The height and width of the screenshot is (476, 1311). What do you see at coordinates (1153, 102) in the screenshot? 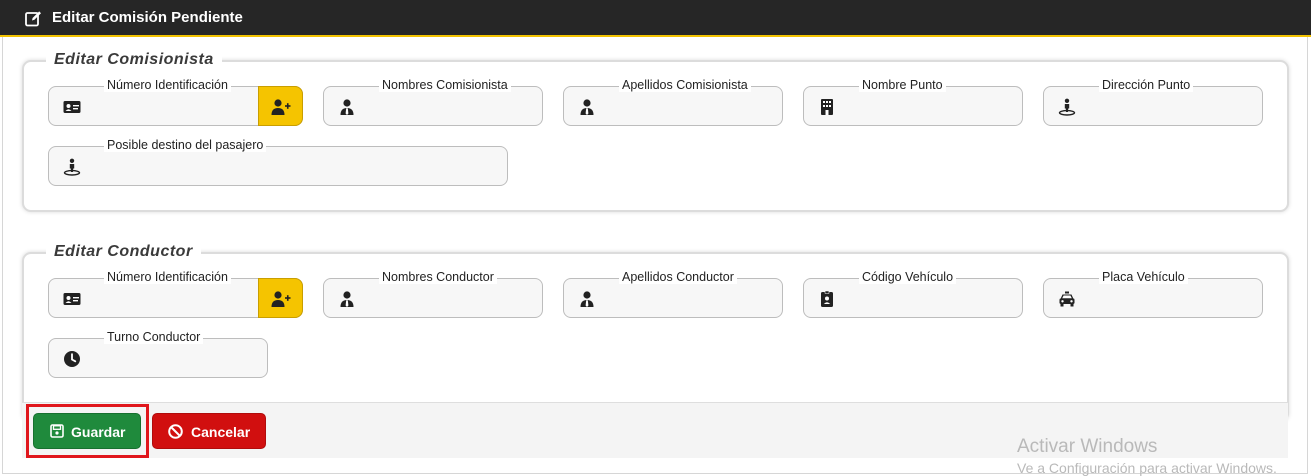
I see `direccion-punto-field: Dirección Punto` at bounding box center [1153, 102].